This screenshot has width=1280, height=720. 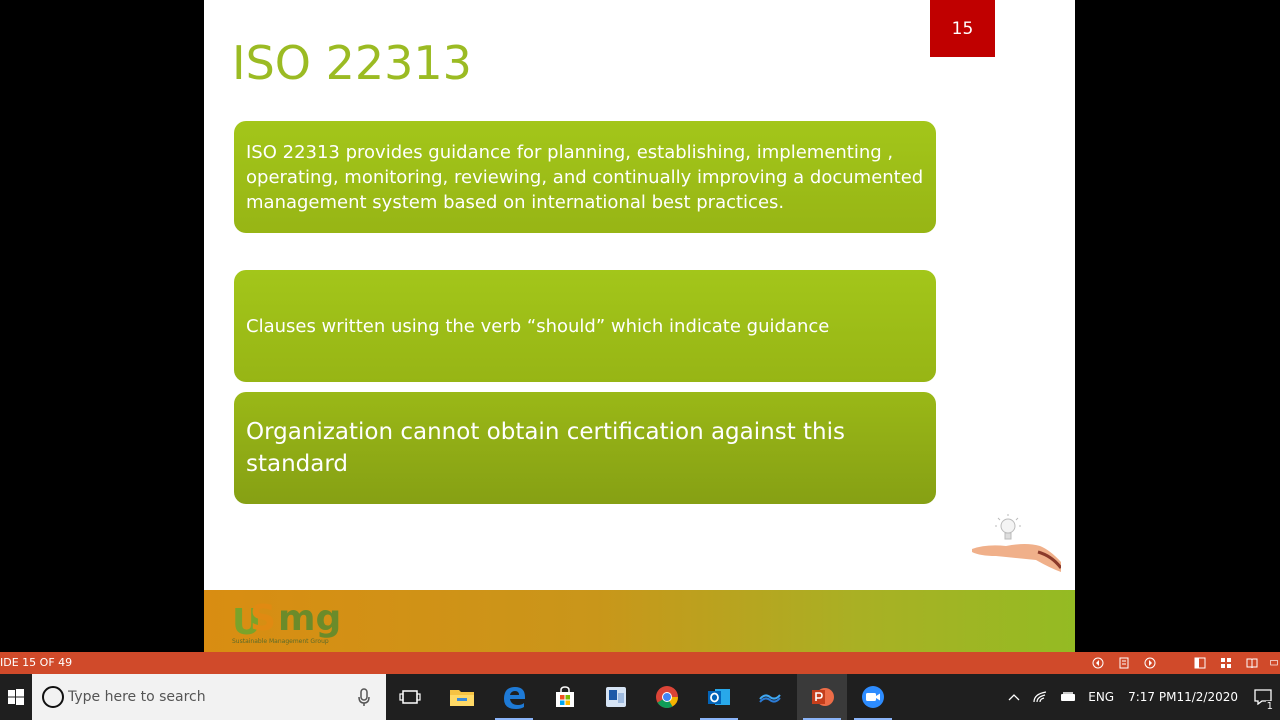 I want to click on system-tray: ENG 7:17 PM 11/2/2020 1, so click(x=1141, y=697).